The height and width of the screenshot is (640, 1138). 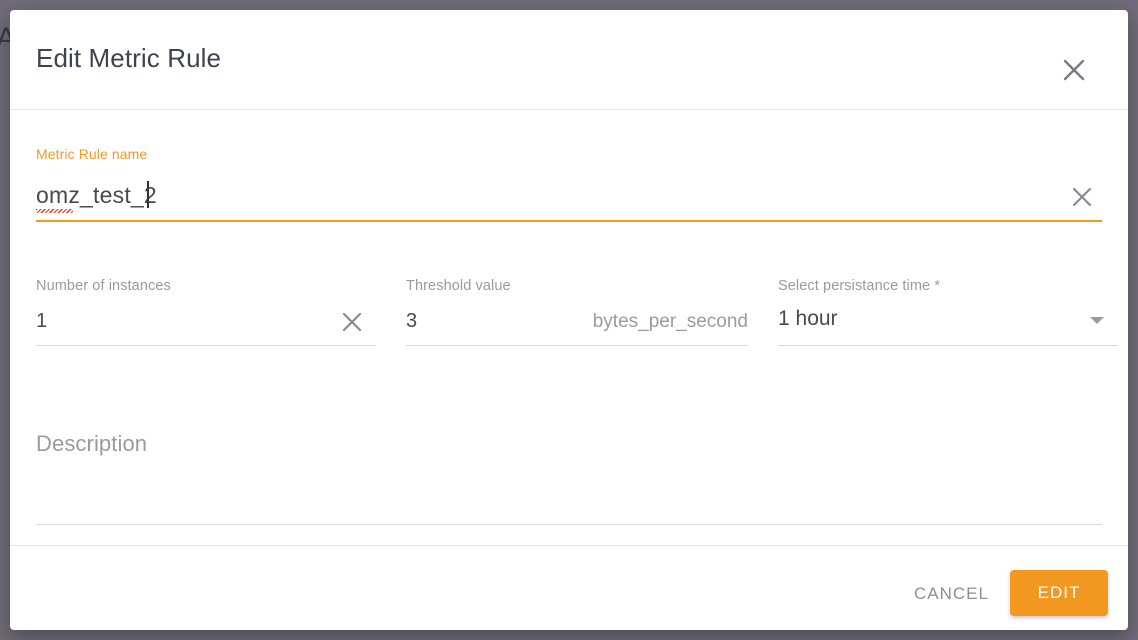 I want to click on metric-rule-name-field: Metric Rule name omz_test_2, so click(x=569, y=184).